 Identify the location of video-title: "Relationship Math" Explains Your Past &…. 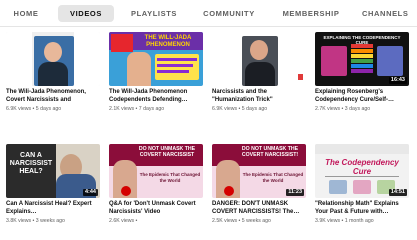
(362, 208).